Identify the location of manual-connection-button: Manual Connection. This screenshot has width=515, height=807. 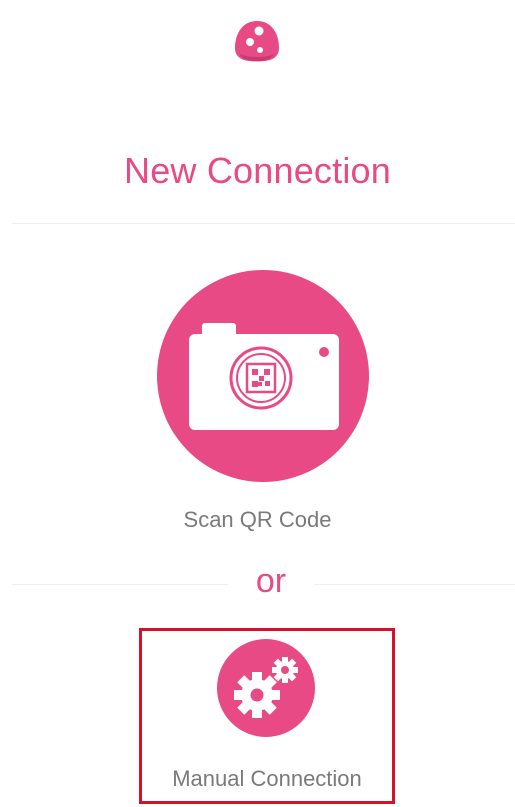
(267, 716).